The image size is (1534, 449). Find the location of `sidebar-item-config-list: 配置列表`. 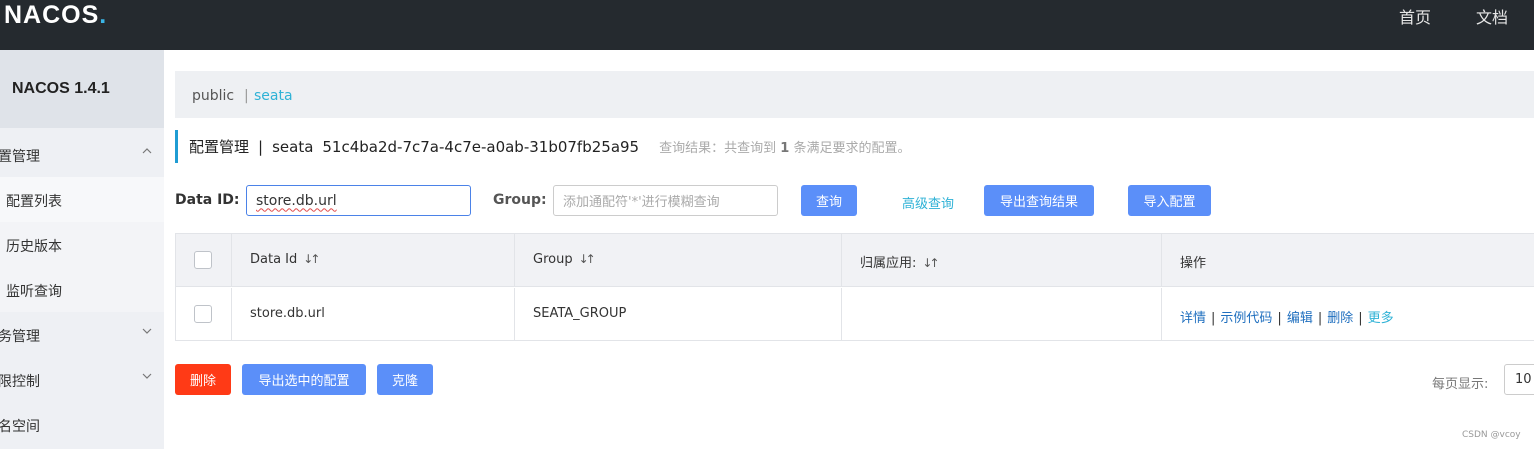

sidebar-item-config-list: 配置列表 is located at coordinates (82, 199).